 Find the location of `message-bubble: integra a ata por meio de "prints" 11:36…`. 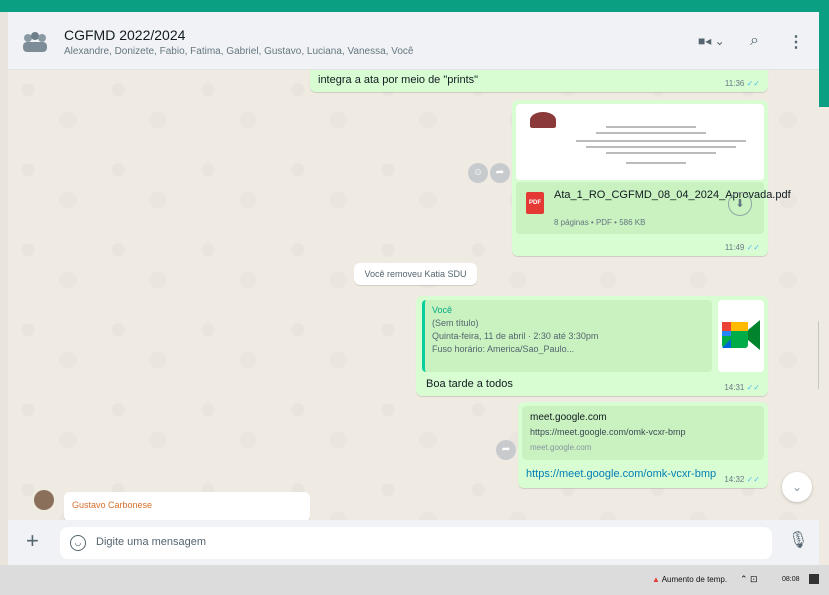

message-bubble: integra a ata por meio de "prints" 11:36… is located at coordinates (539, 81).